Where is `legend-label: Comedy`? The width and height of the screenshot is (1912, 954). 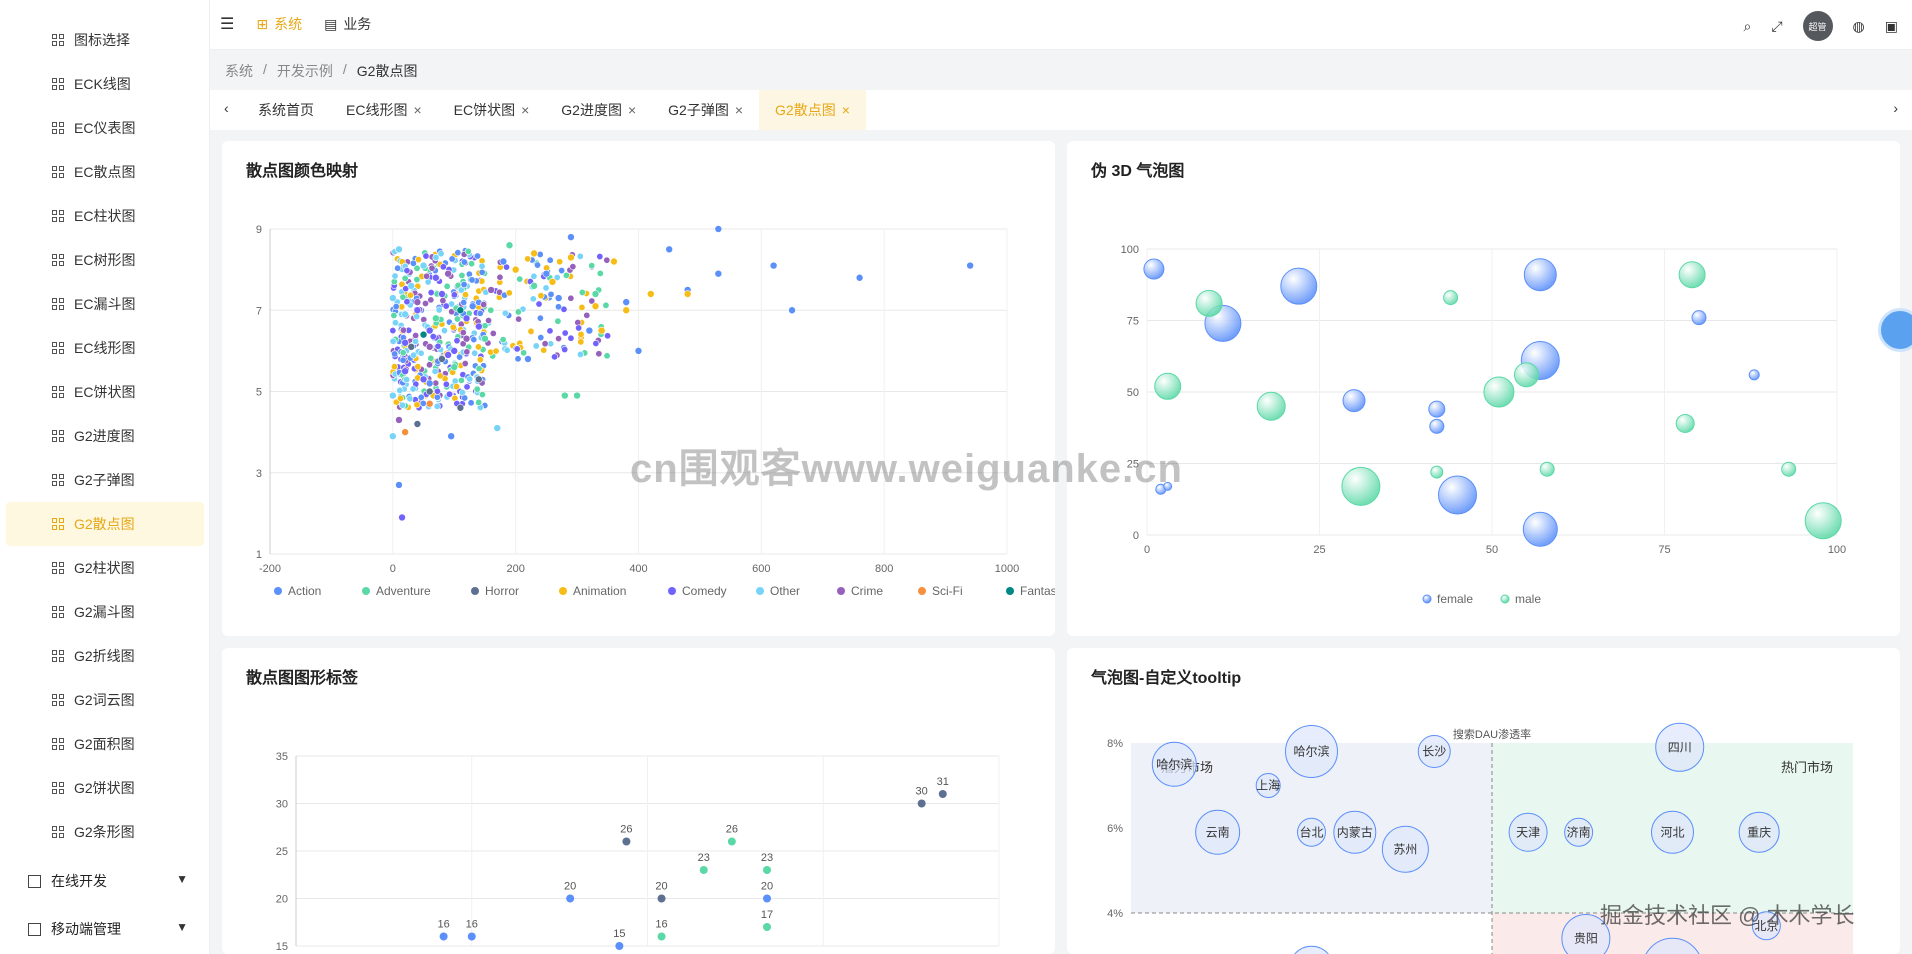 legend-label: Comedy is located at coordinates (704, 591).